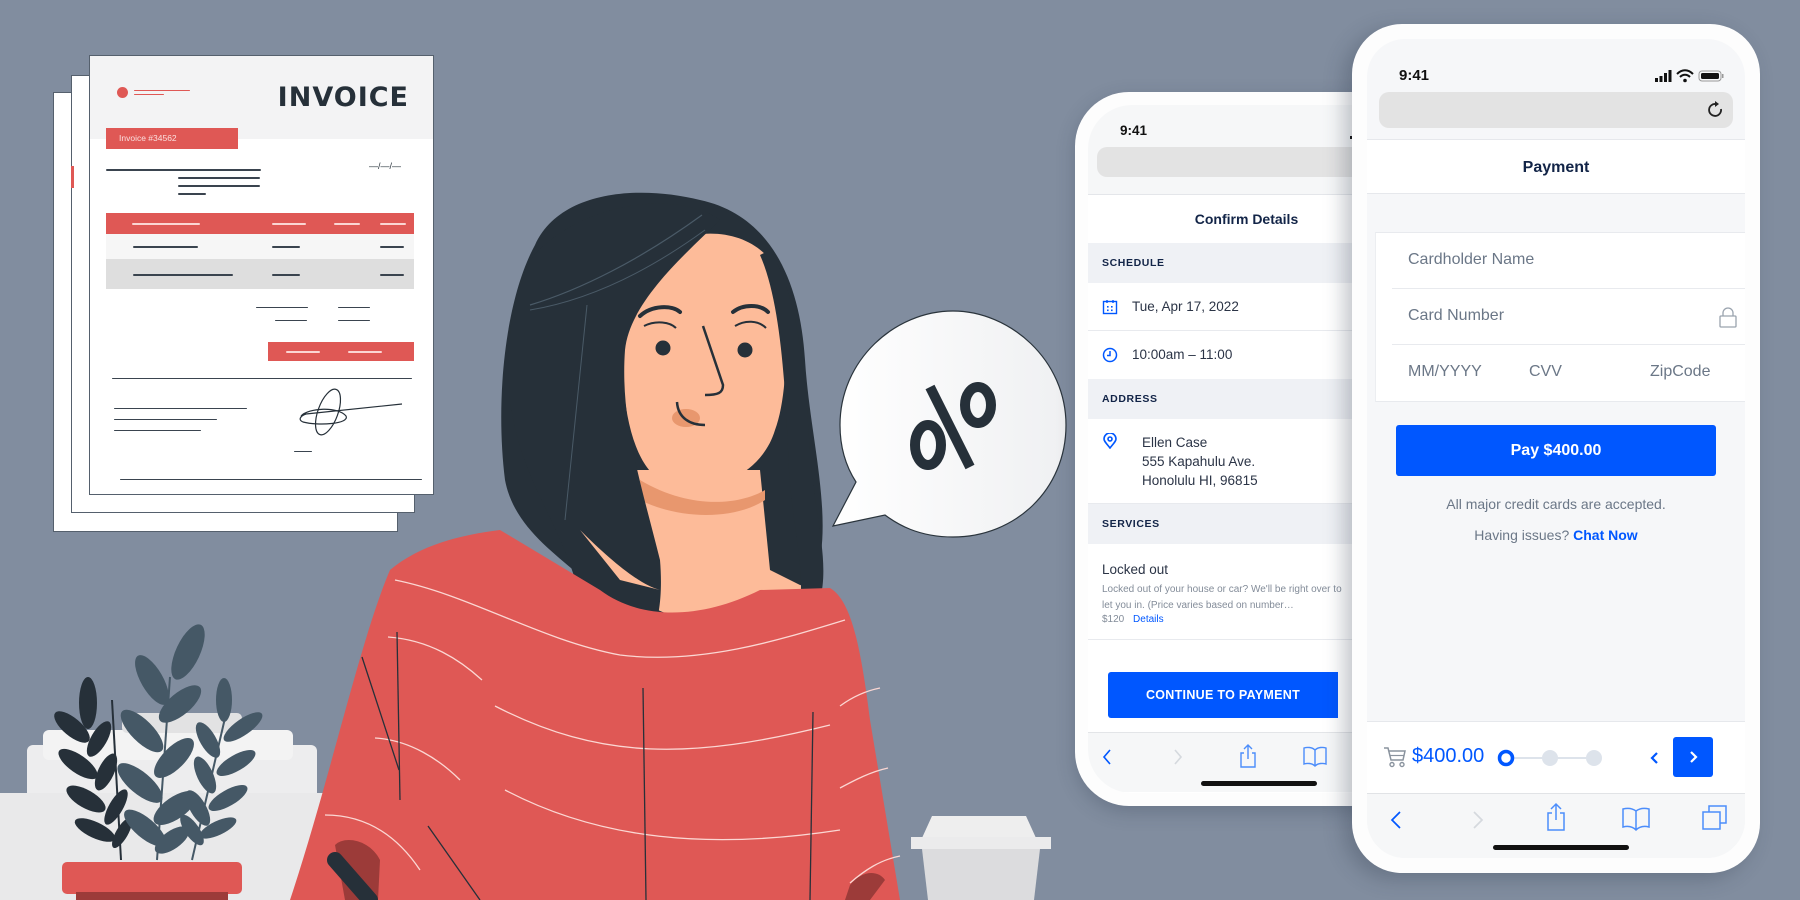  Describe the element at coordinates (1135, 569) in the screenshot. I see `service-name: Locked out` at that location.